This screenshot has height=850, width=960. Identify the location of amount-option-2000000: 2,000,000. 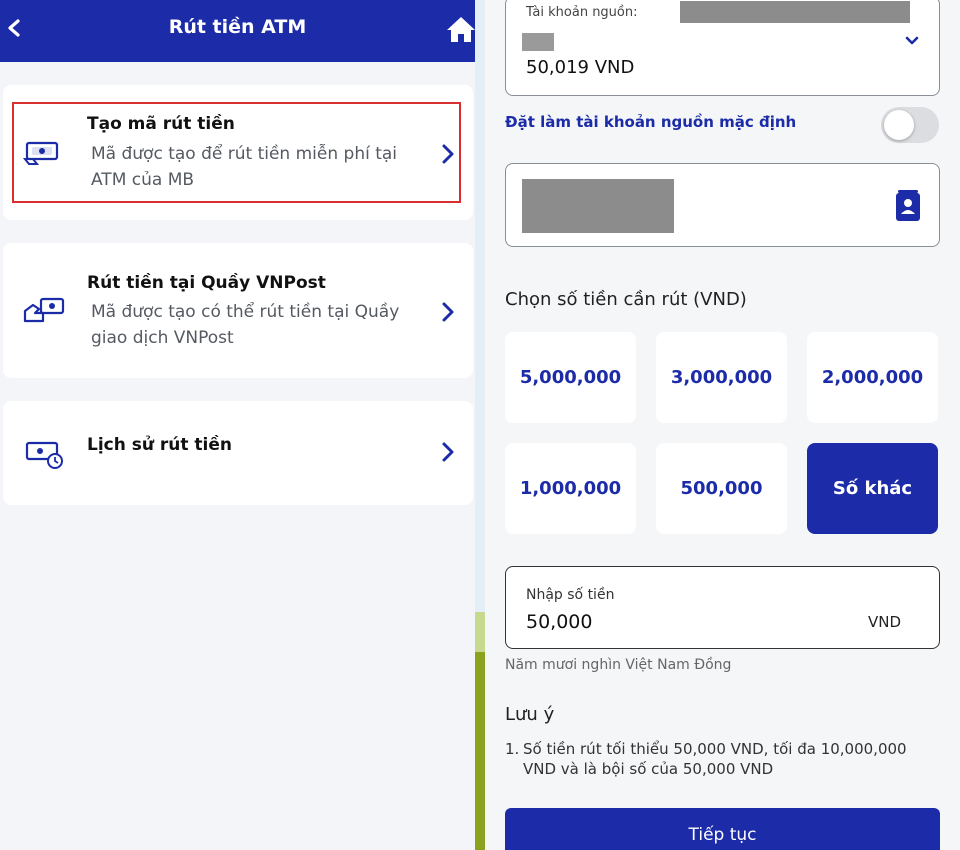
(872, 377).